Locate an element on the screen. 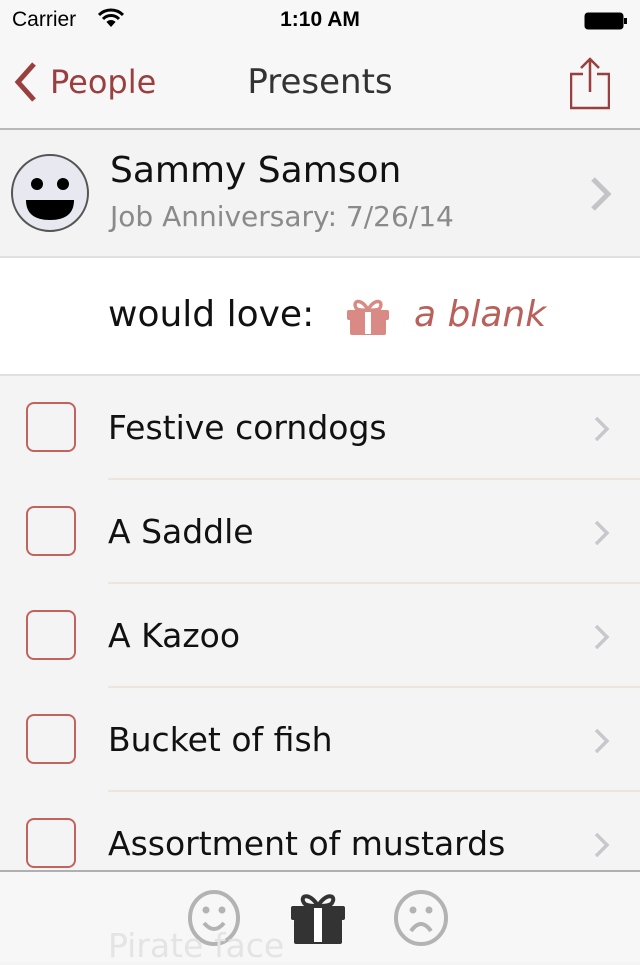 The width and height of the screenshot is (640, 965). present-row: Bucket of fish is located at coordinates (320, 740).